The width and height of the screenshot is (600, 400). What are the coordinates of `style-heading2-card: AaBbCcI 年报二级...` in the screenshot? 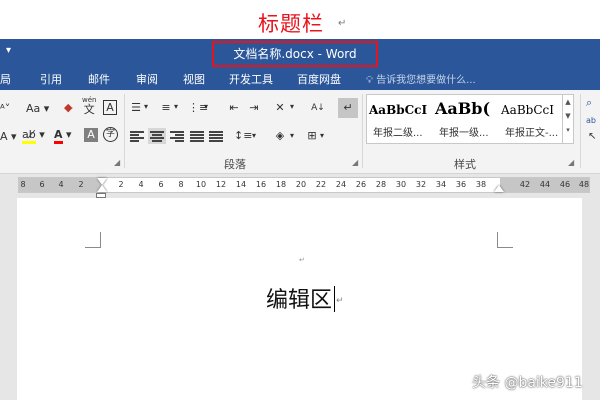 It's located at (399, 119).